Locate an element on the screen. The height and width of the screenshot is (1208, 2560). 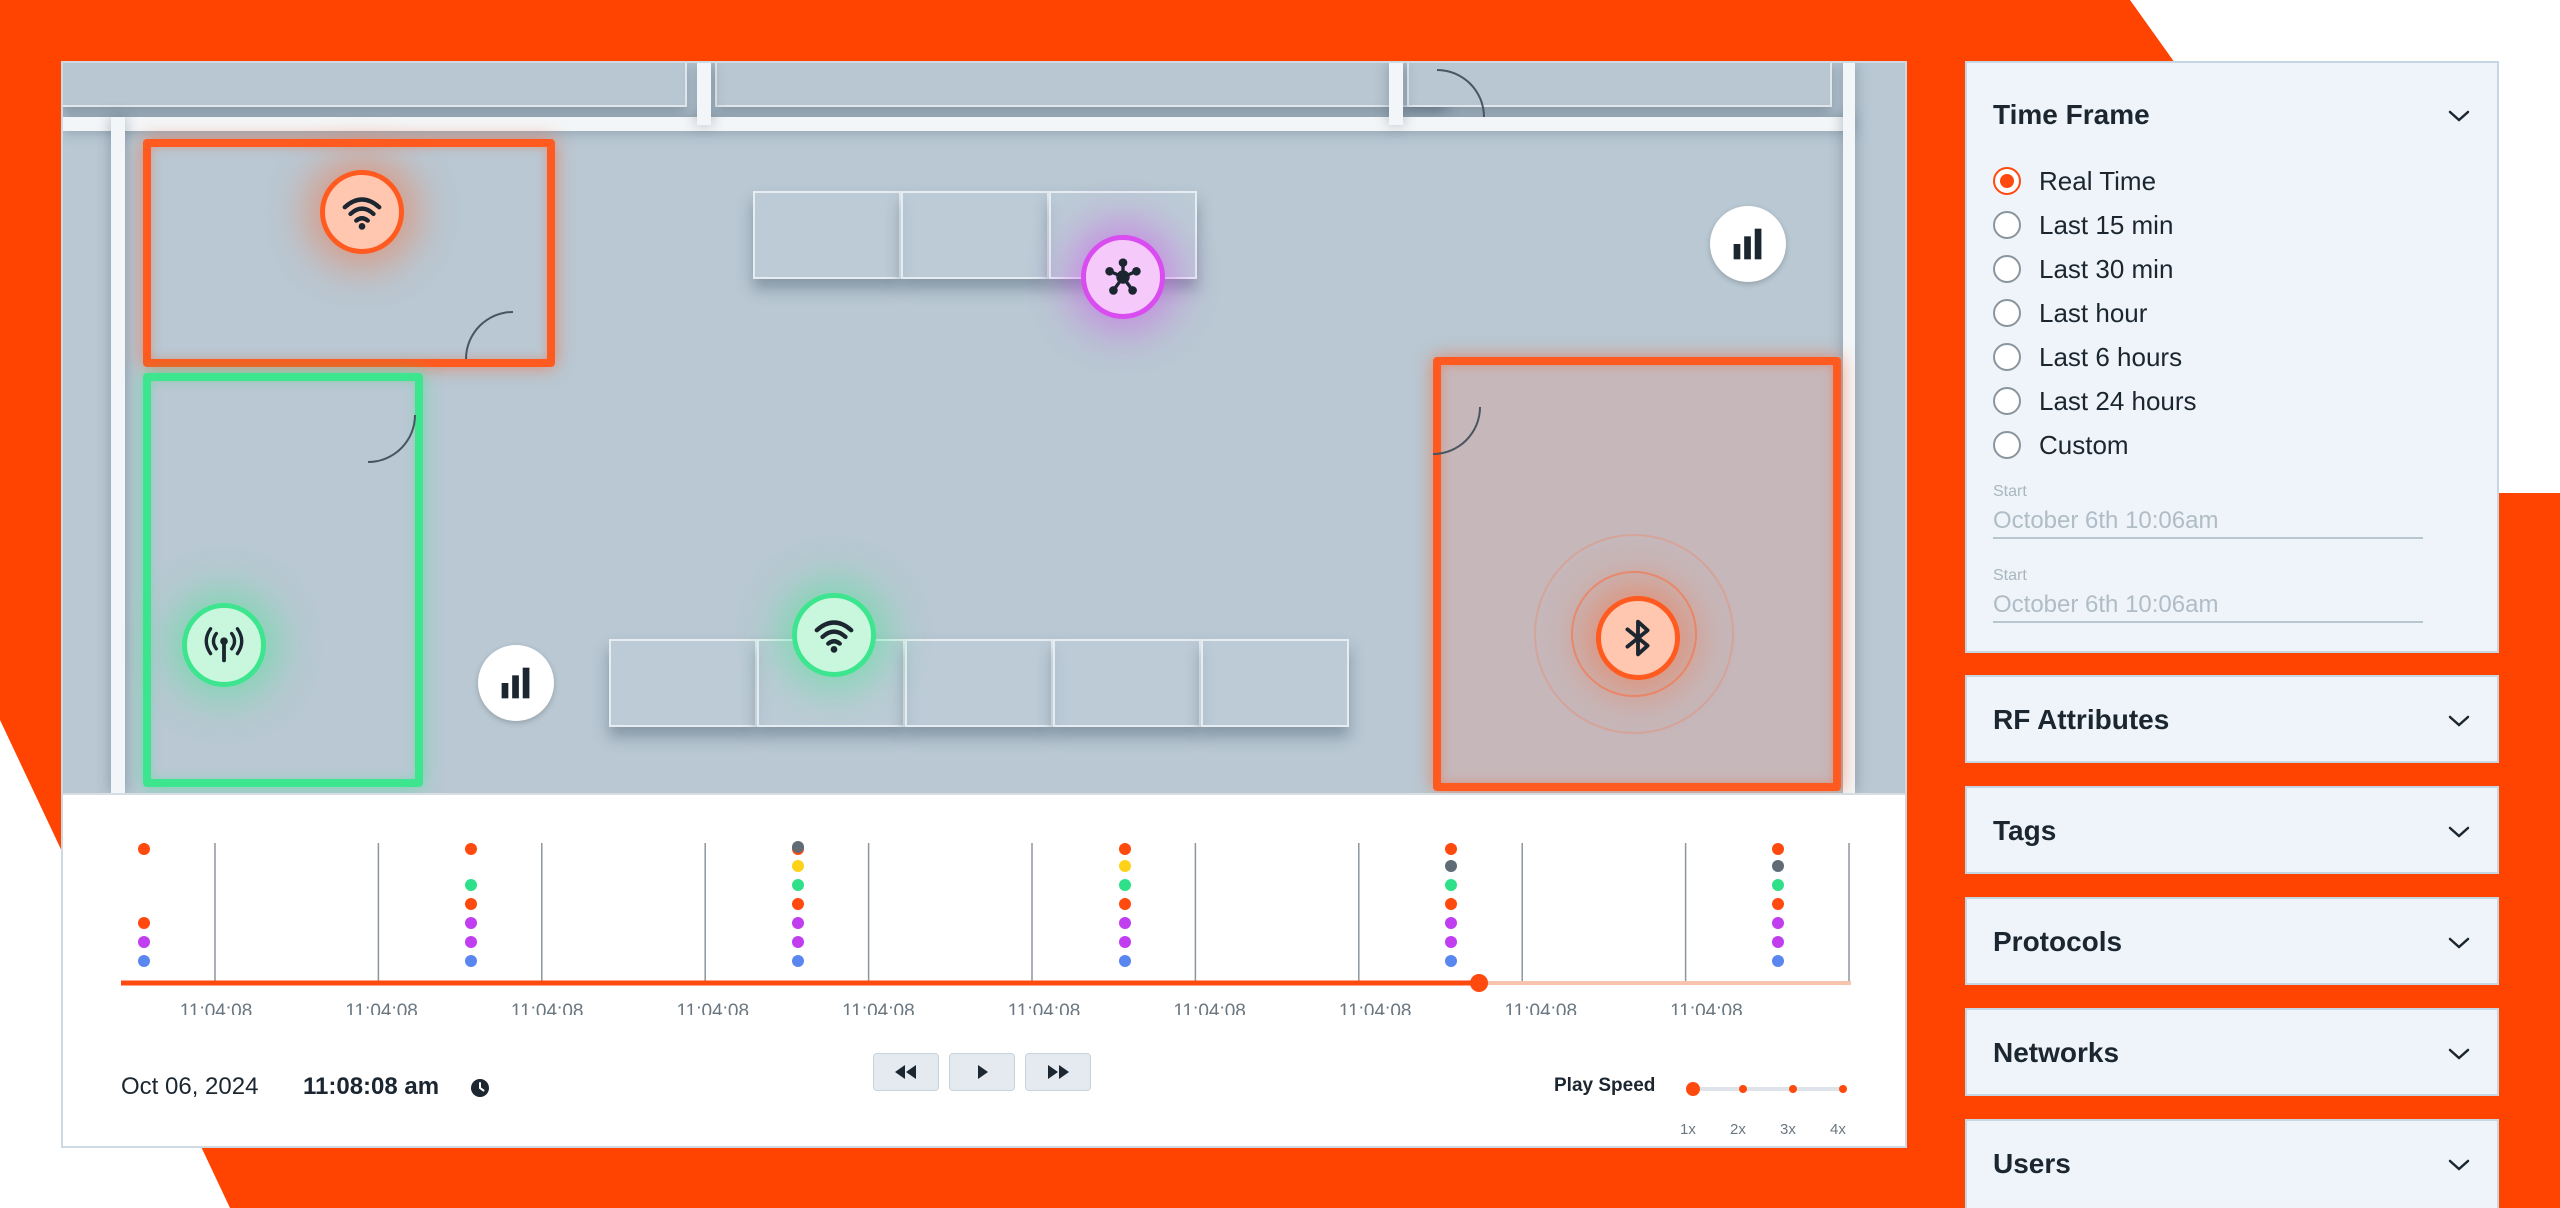
radio-last-hour: Last hour is located at coordinates (2070, 313).